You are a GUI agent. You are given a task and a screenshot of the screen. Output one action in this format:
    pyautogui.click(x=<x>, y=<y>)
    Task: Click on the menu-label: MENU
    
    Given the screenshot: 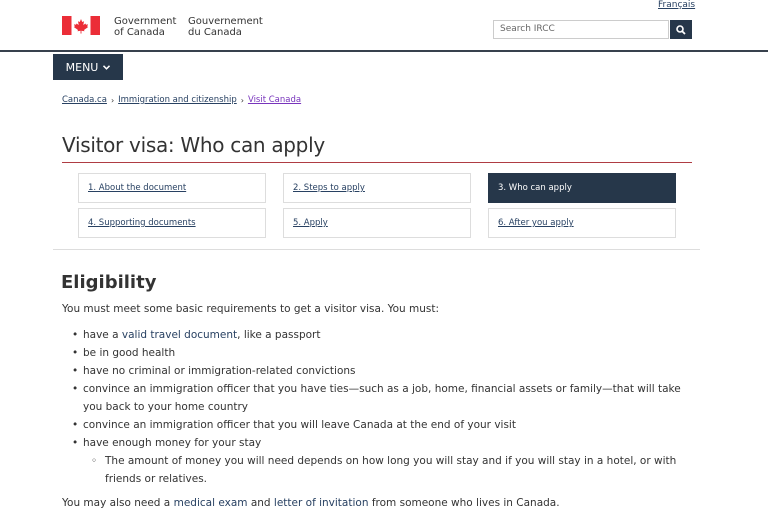 What is the action you would take?
    pyautogui.click(x=82, y=67)
    